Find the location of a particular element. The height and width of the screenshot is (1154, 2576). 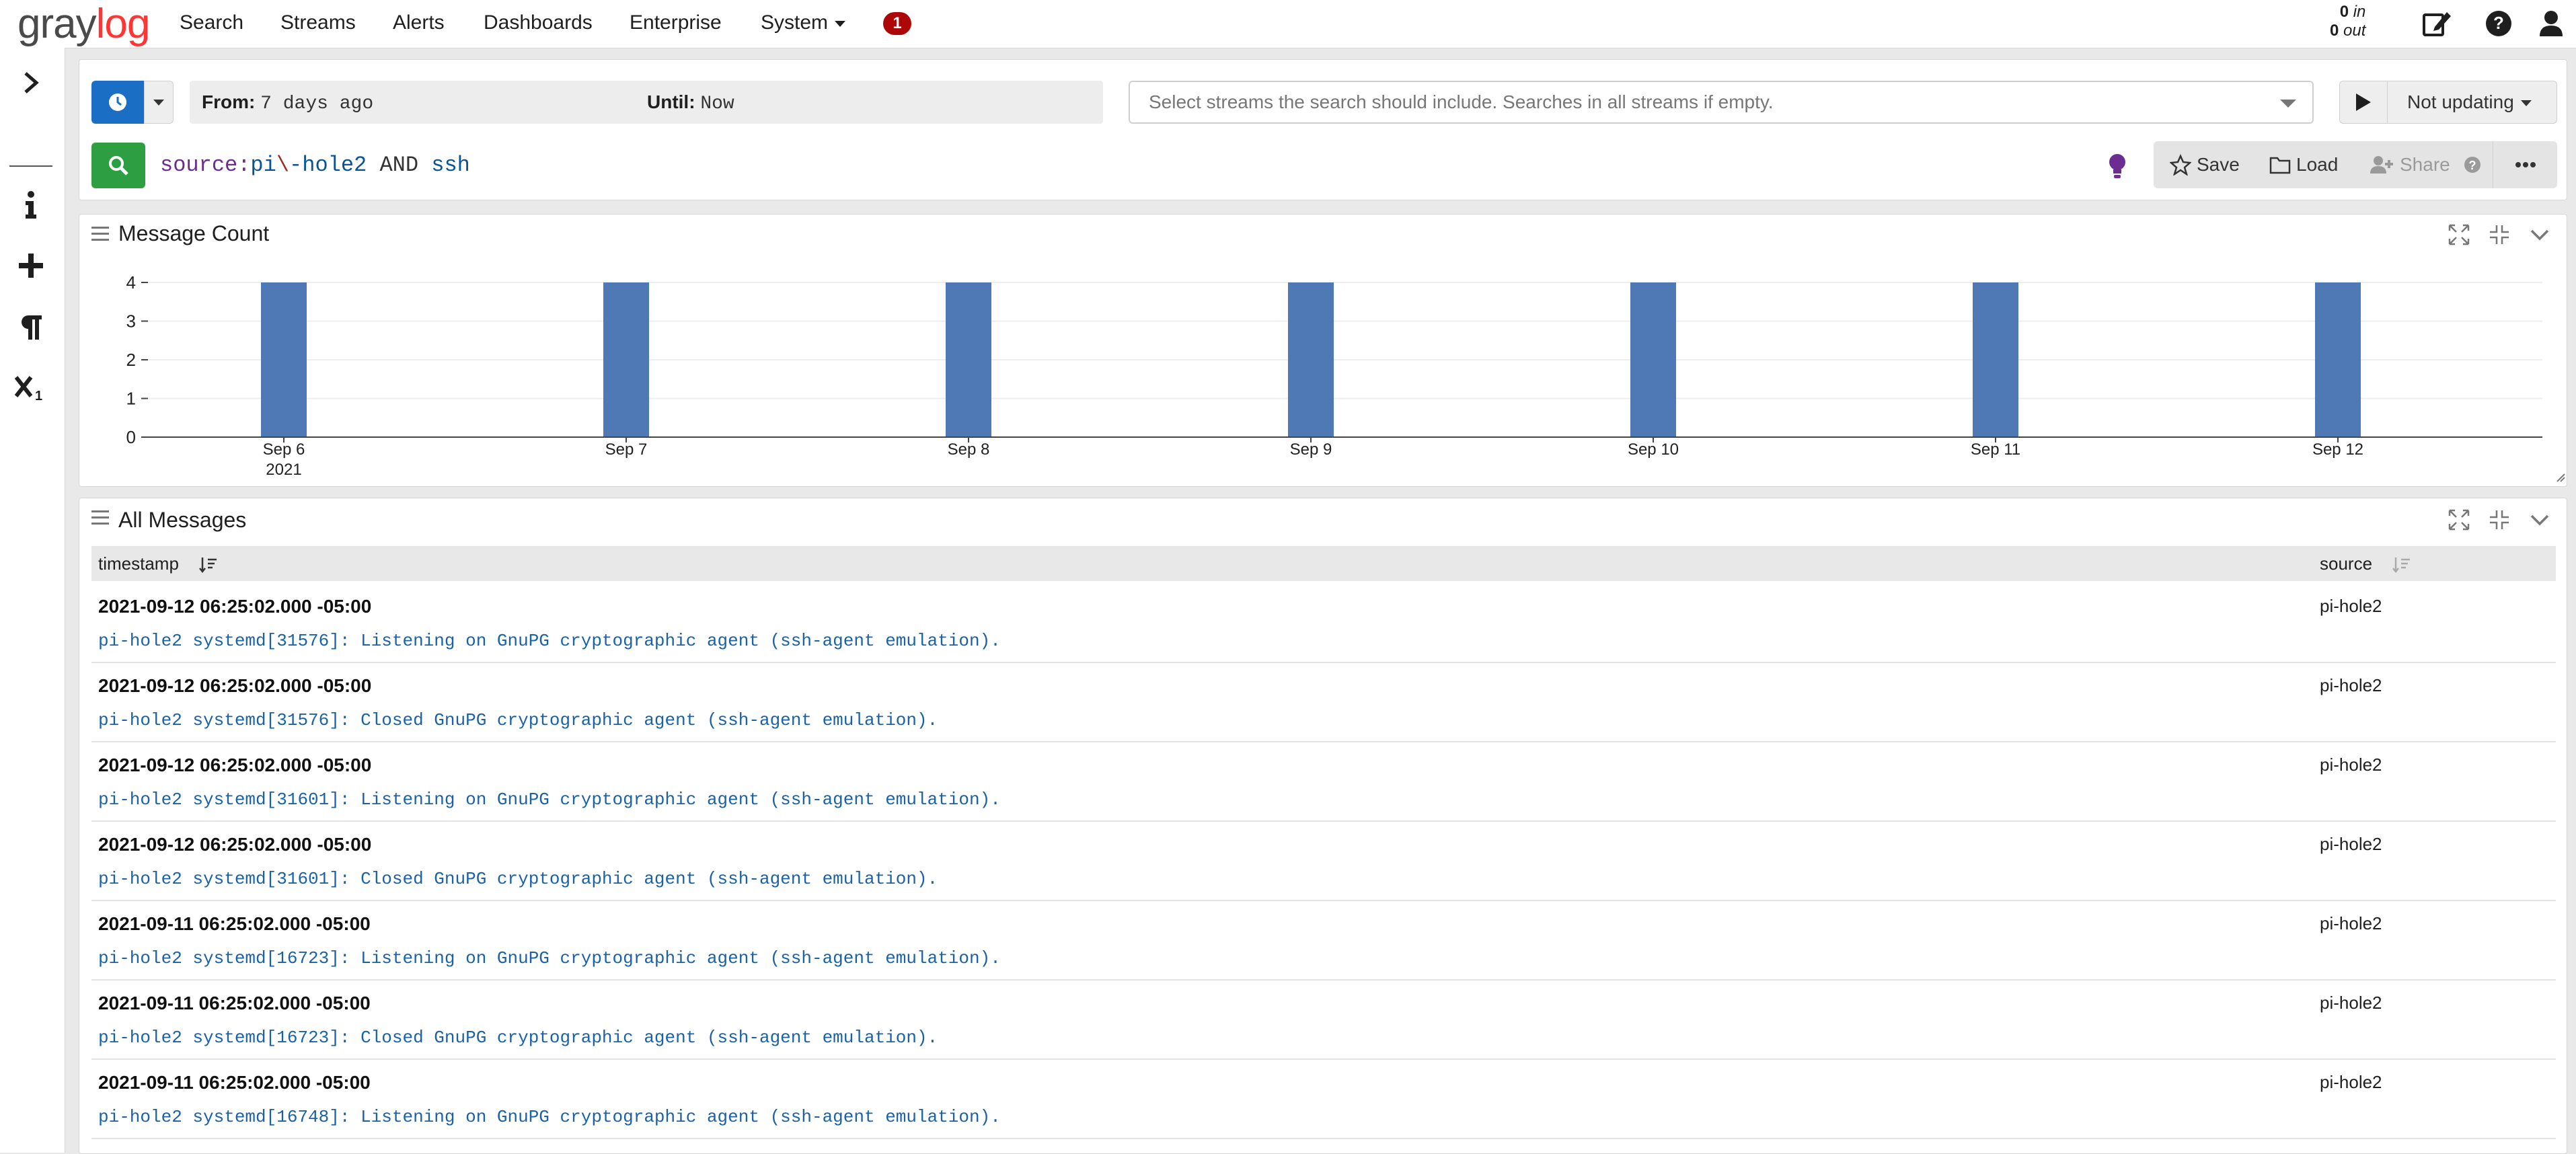

y-tick-label: 2 is located at coordinates (131, 360).